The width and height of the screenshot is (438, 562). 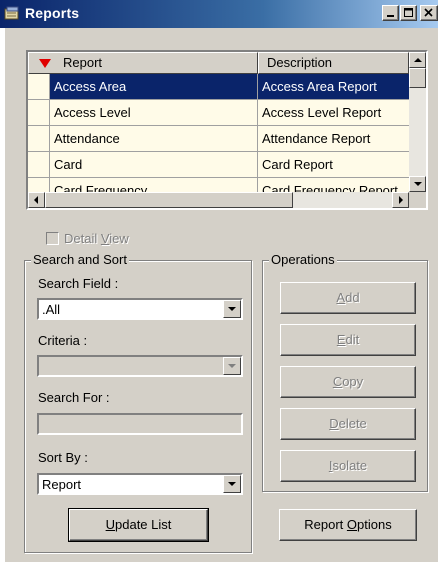 What do you see at coordinates (417, 122) in the screenshot?
I see `vertical-scrollbar` at bounding box center [417, 122].